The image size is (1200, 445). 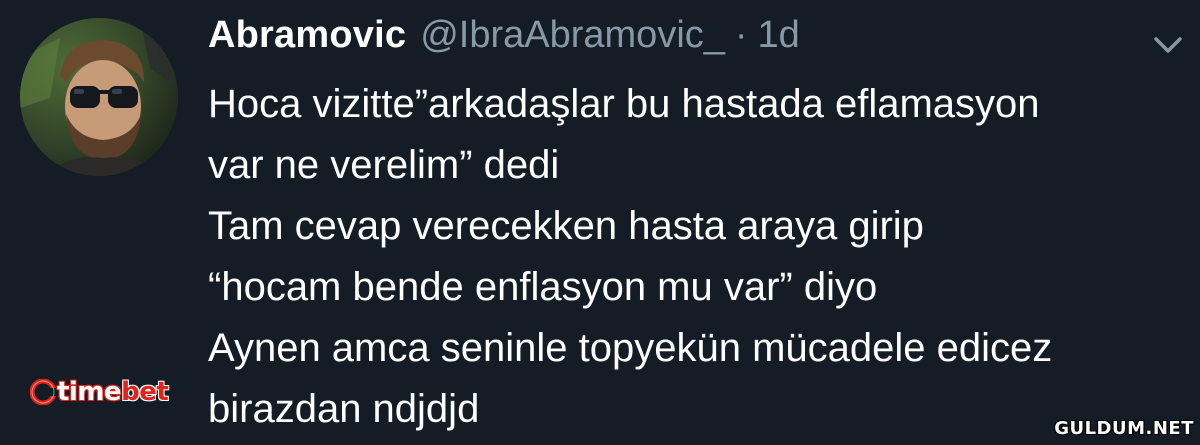 I want to click on tweet-text-line: Tam cevap verecekken hasta araya girip, so click(x=566, y=226).